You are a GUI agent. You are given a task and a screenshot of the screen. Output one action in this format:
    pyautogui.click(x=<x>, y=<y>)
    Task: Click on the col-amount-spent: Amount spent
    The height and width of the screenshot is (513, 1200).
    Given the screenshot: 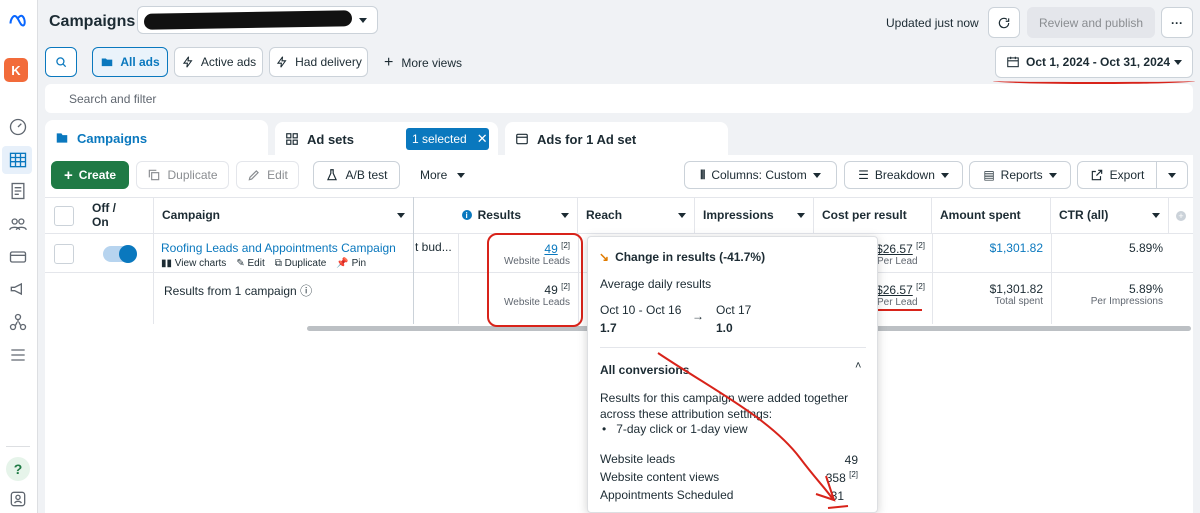 What is the action you would take?
    pyautogui.click(x=991, y=215)
    